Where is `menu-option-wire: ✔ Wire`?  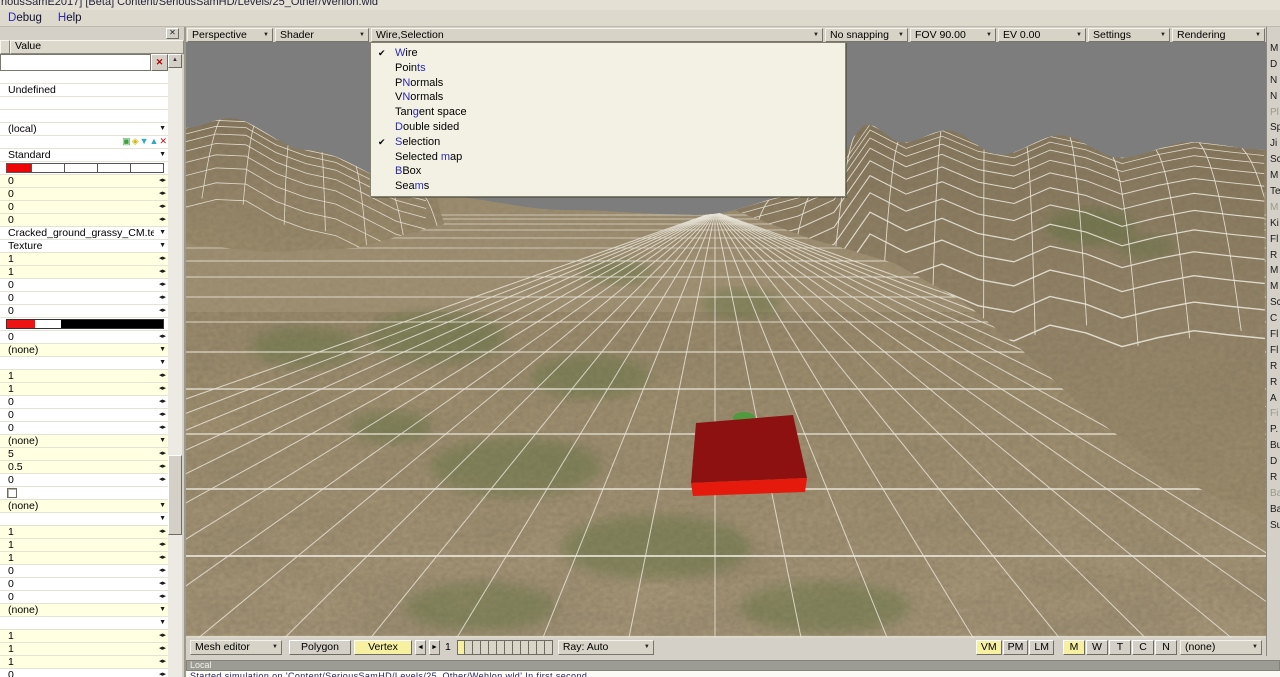 menu-option-wire: ✔ Wire is located at coordinates (608, 53).